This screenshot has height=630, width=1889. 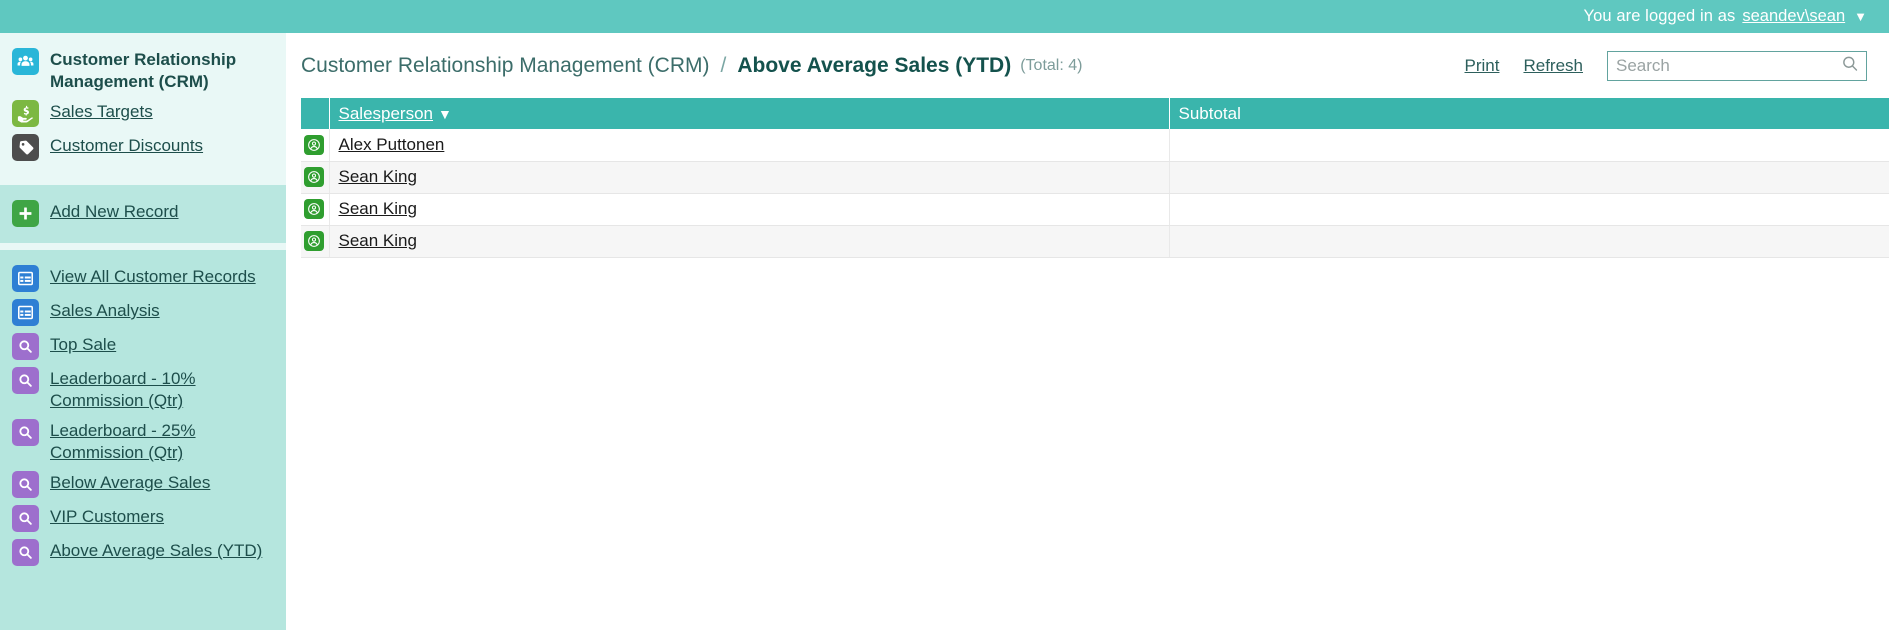 I want to click on table-row: Alex Puttonen, so click(x=1095, y=145).